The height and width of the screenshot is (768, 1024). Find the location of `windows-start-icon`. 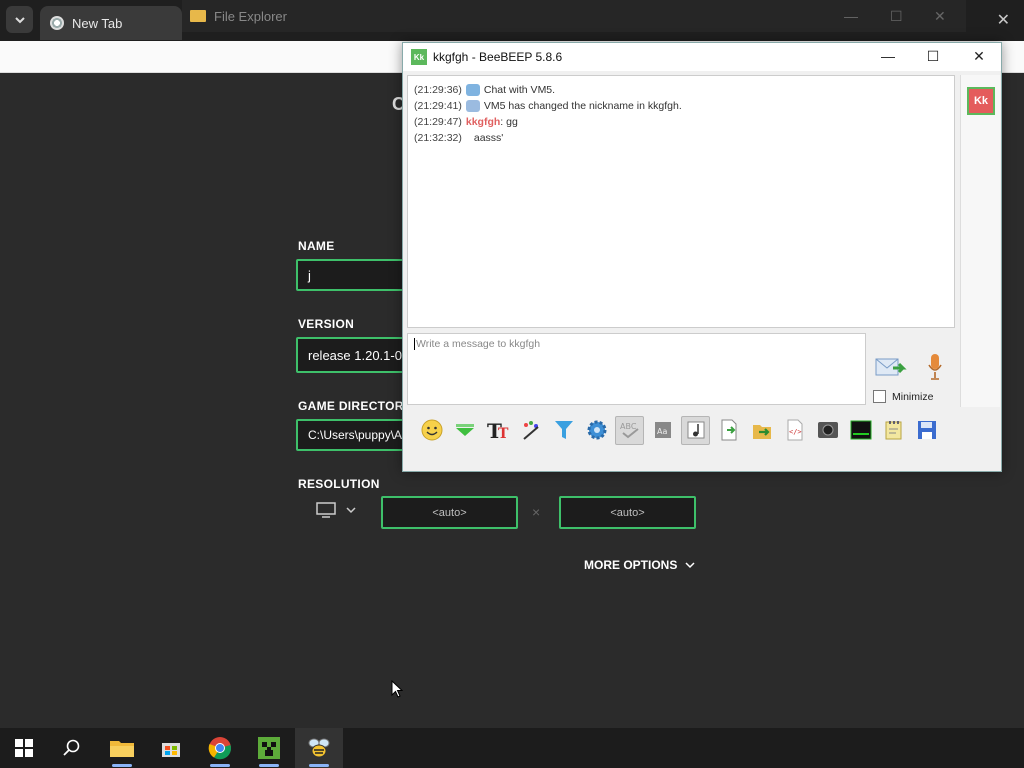

windows-start-icon is located at coordinates (24, 748).